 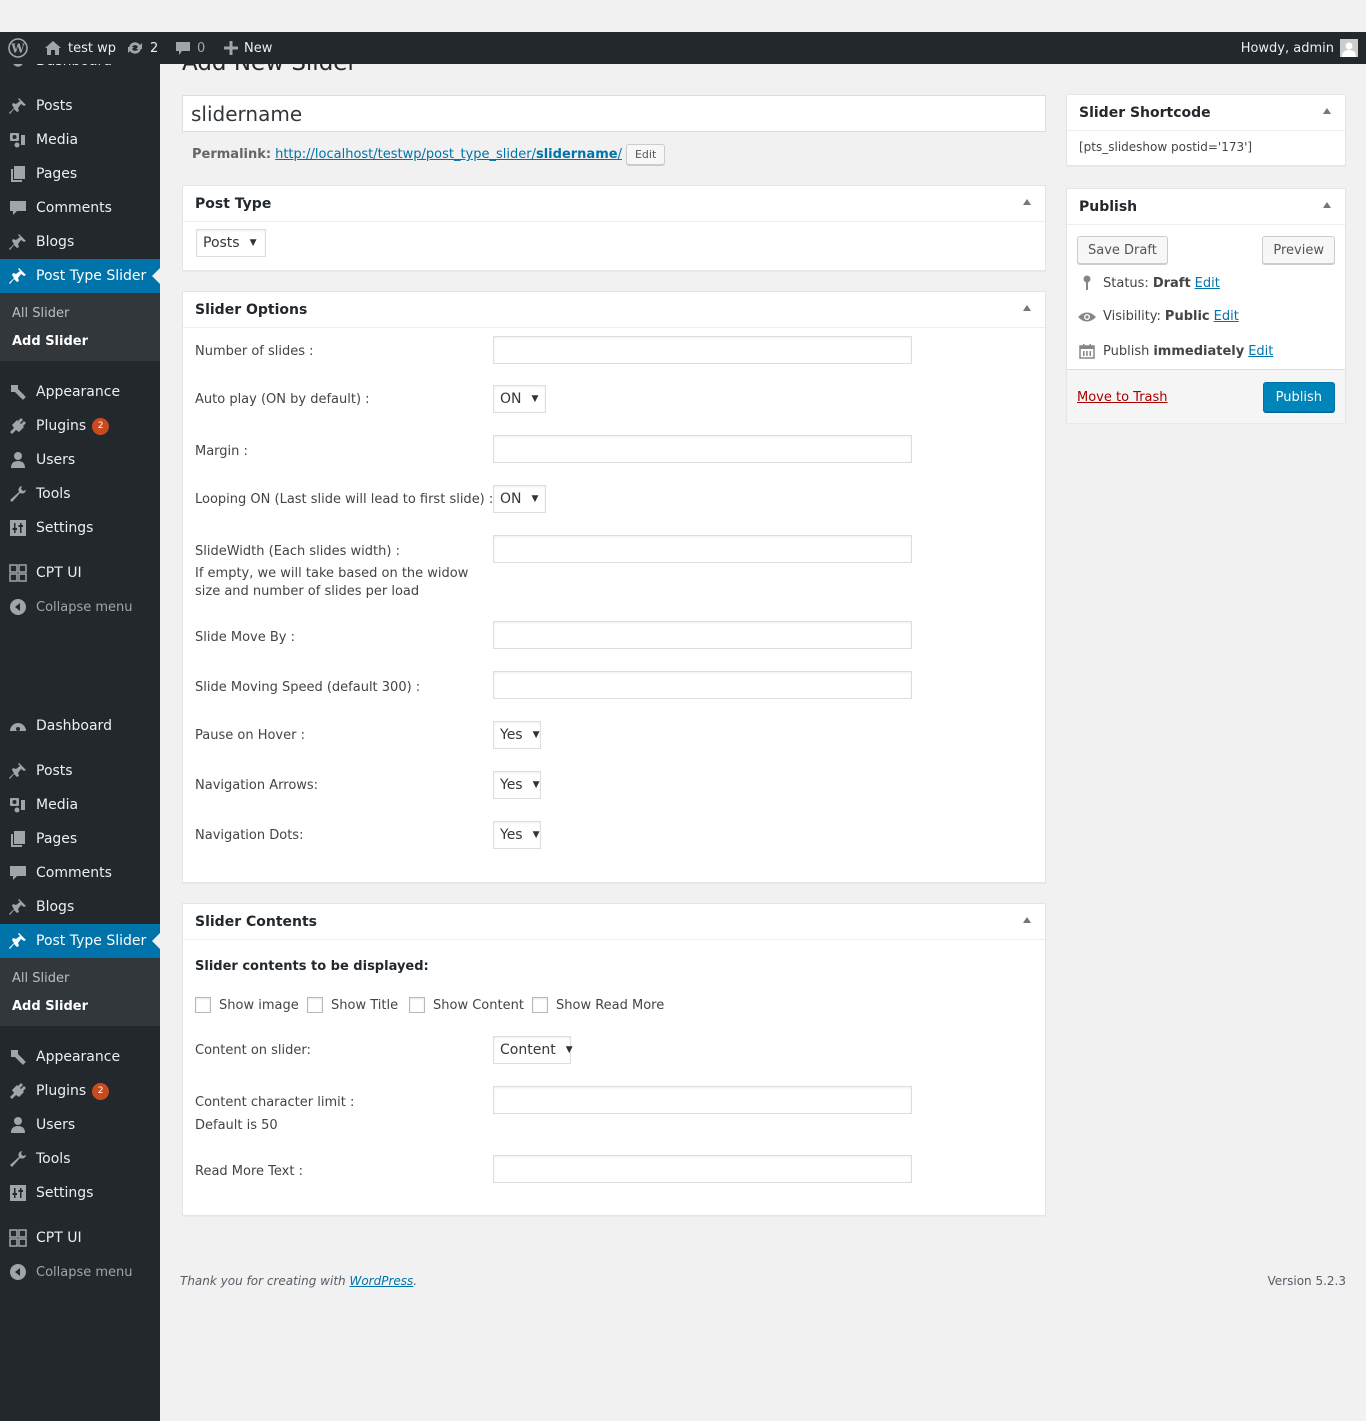 I want to click on show-read-more-checkbox: Show Read More, so click(x=598, y=1005).